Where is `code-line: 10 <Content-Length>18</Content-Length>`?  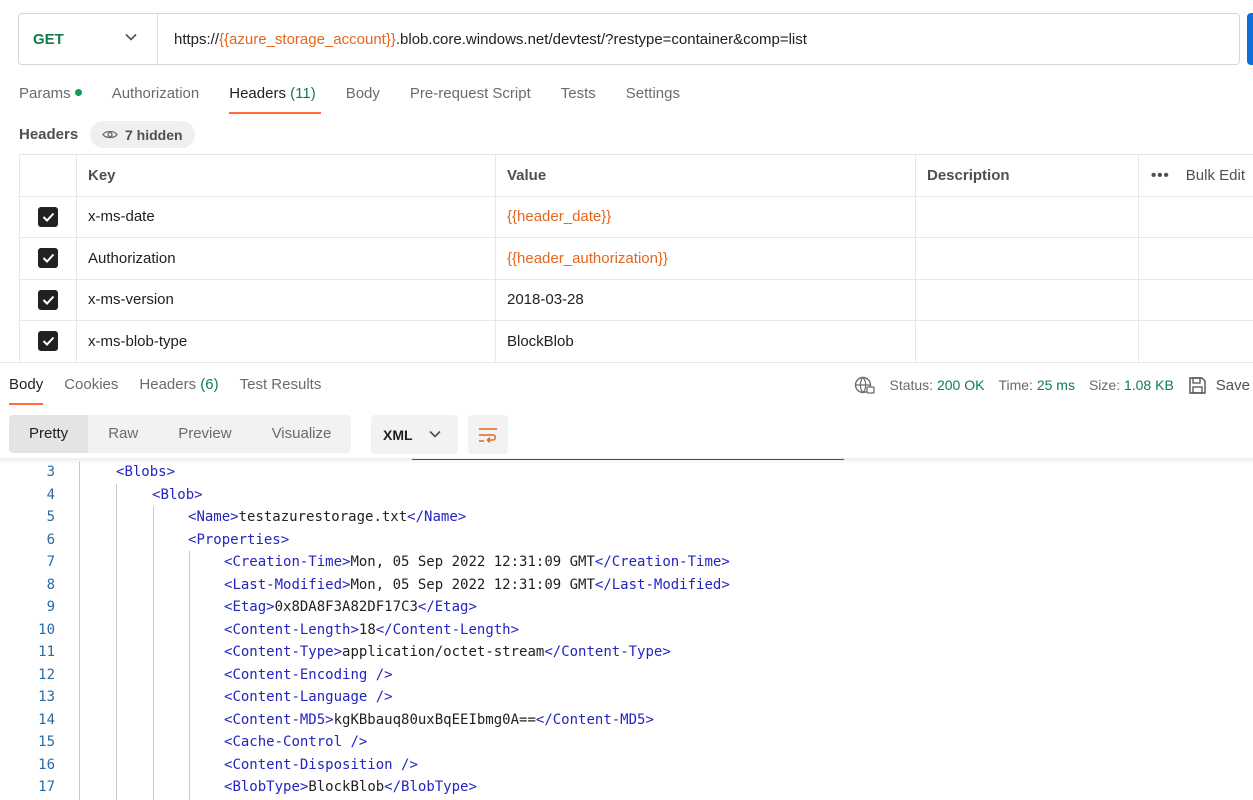 code-line: 10 <Content-Length>18</Content-Length> is located at coordinates (626, 630).